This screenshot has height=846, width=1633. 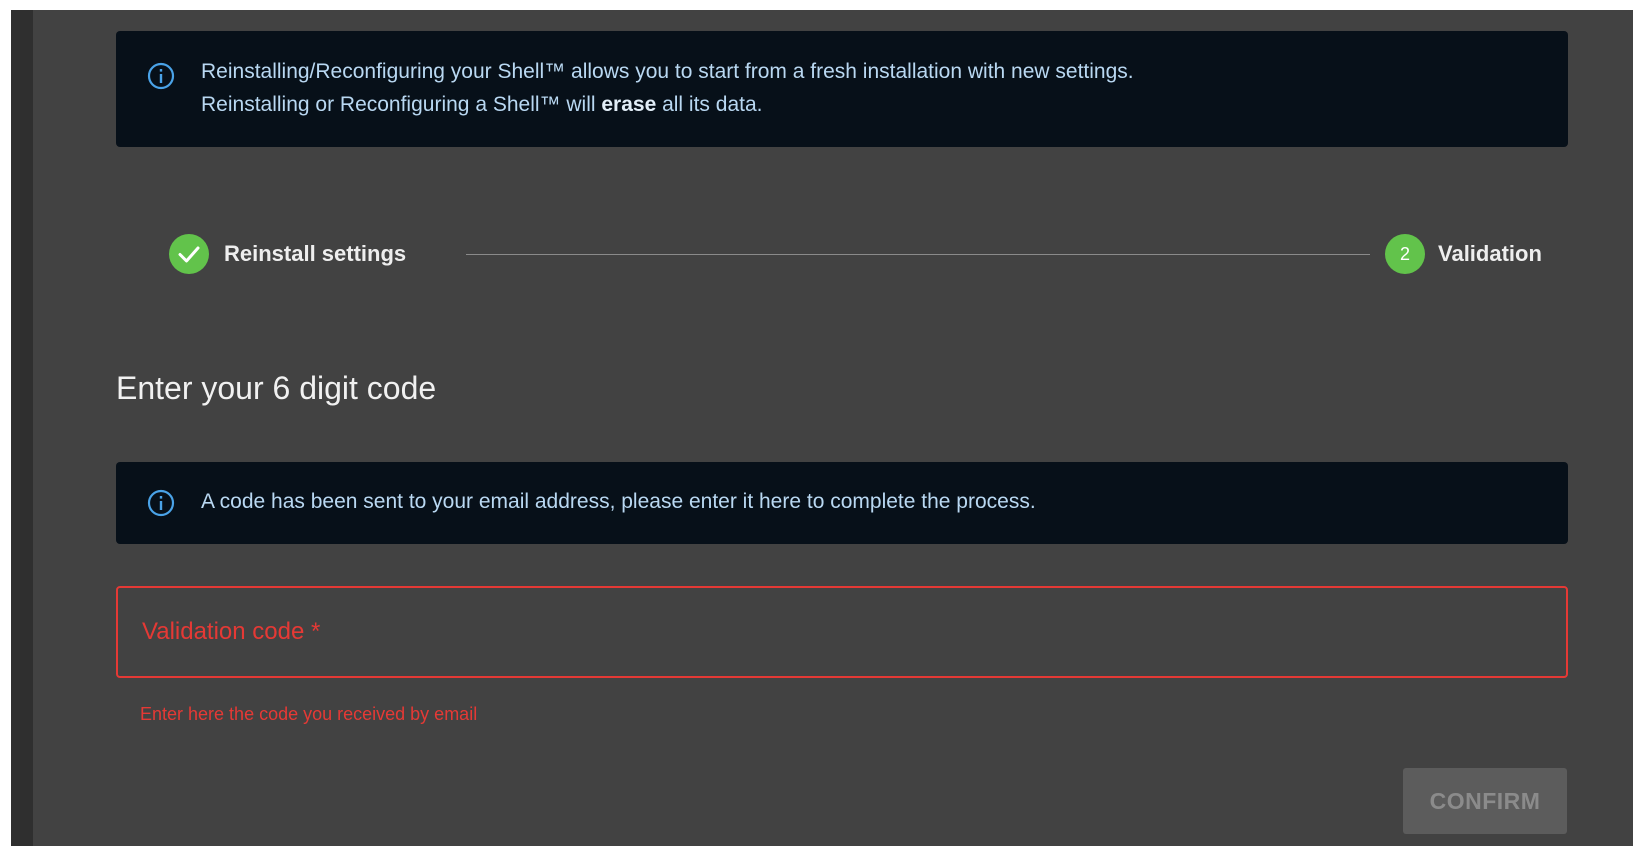 What do you see at coordinates (842, 632) in the screenshot?
I see `validation-code-field: Validation code *` at bounding box center [842, 632].